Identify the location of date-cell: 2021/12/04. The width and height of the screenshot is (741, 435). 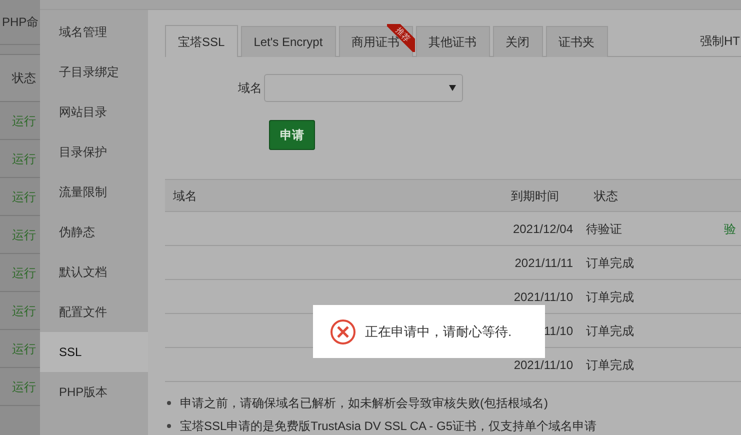
(542, 228).